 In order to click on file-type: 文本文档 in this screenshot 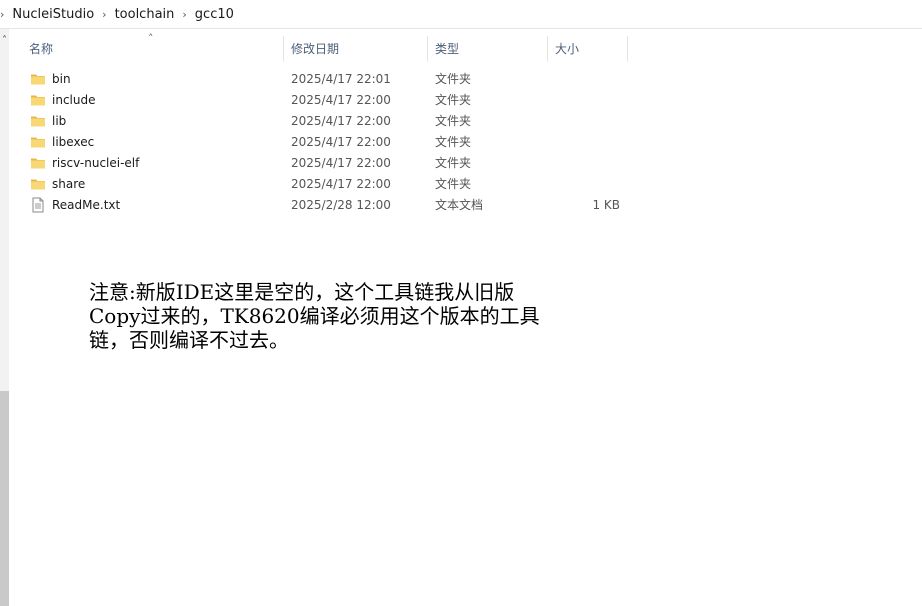, I will do `click(459, 205)`.